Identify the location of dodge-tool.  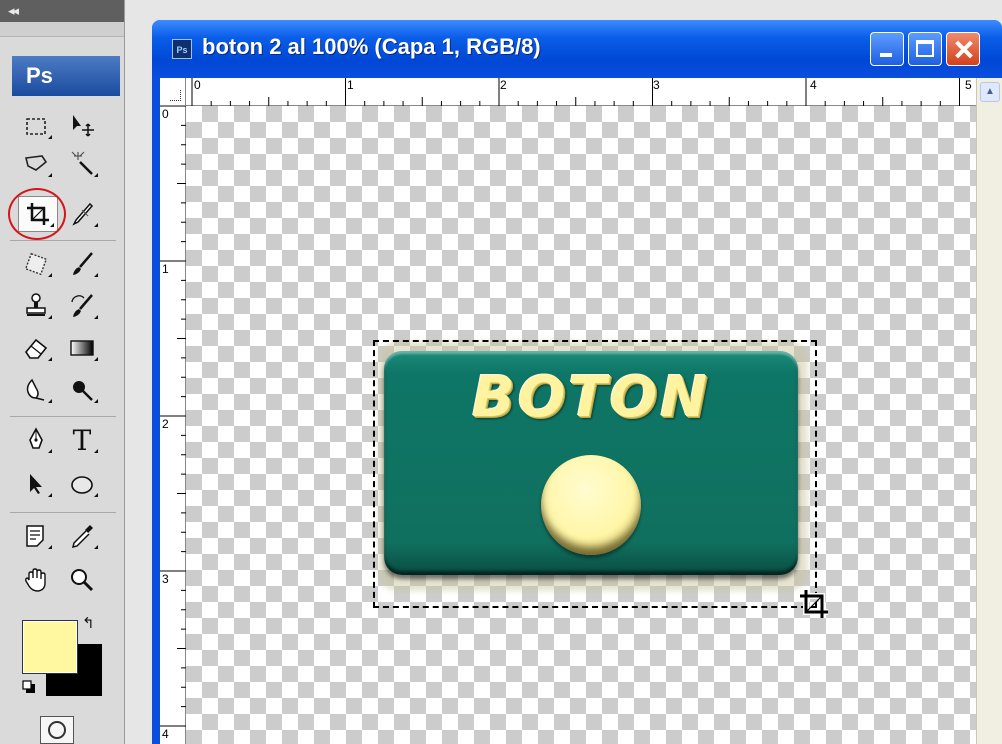
(82, 390).